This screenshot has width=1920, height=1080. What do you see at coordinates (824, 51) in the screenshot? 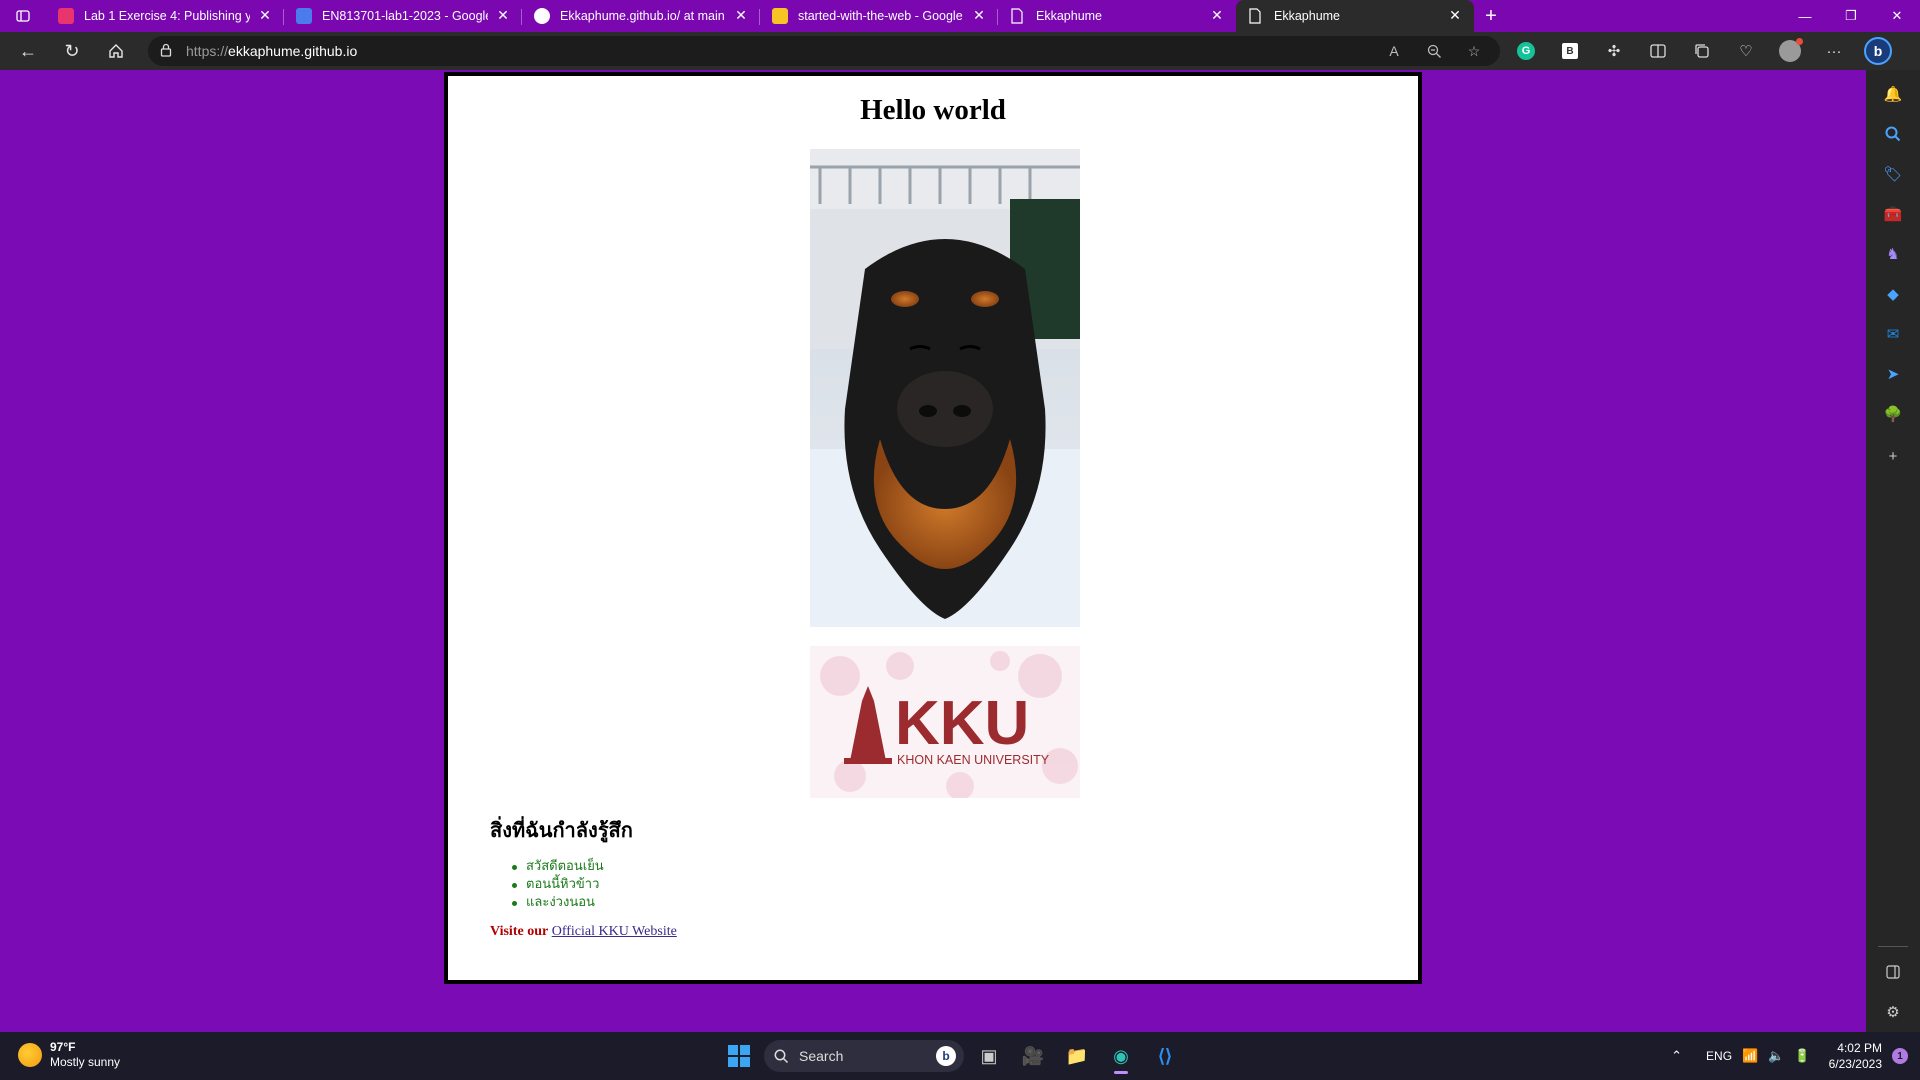
I see `address-bar: https://ekkaphume.github.io A ☆` at bounding box center [824, 51].